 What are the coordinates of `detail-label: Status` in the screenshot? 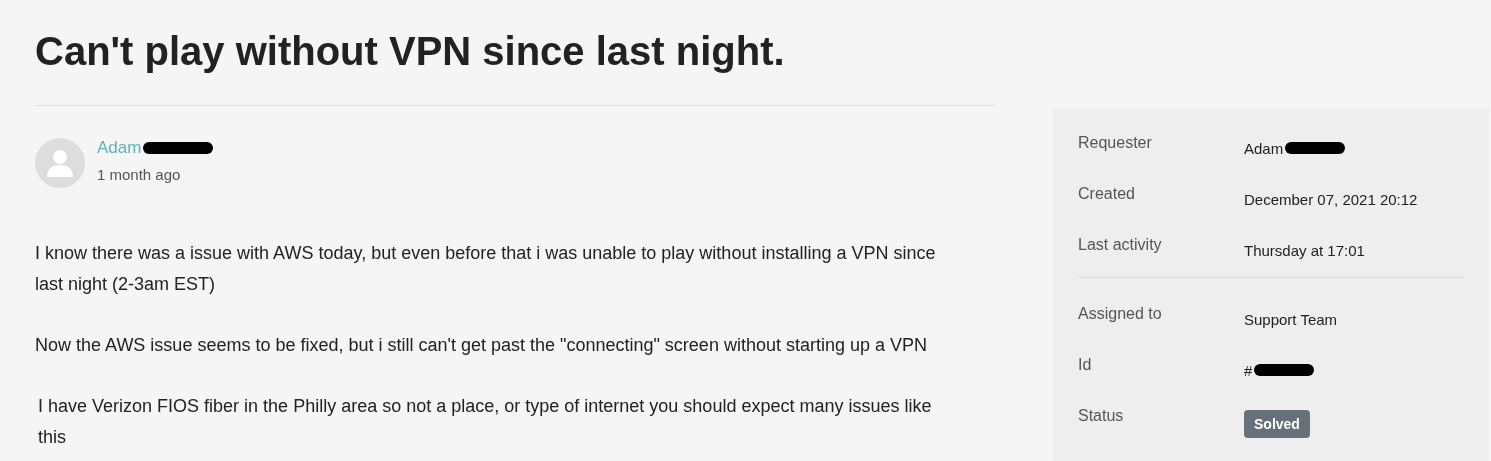 It's located at (1101, 416).